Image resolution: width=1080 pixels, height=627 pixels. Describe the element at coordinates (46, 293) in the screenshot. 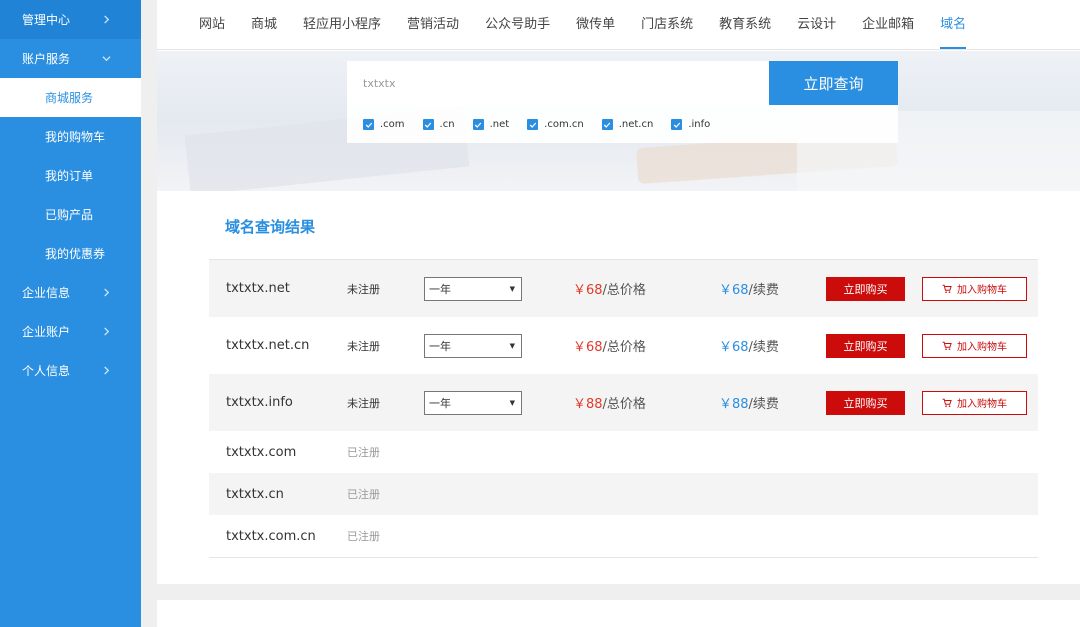

I see `sidebar-item-label: 企业信息` at that location.